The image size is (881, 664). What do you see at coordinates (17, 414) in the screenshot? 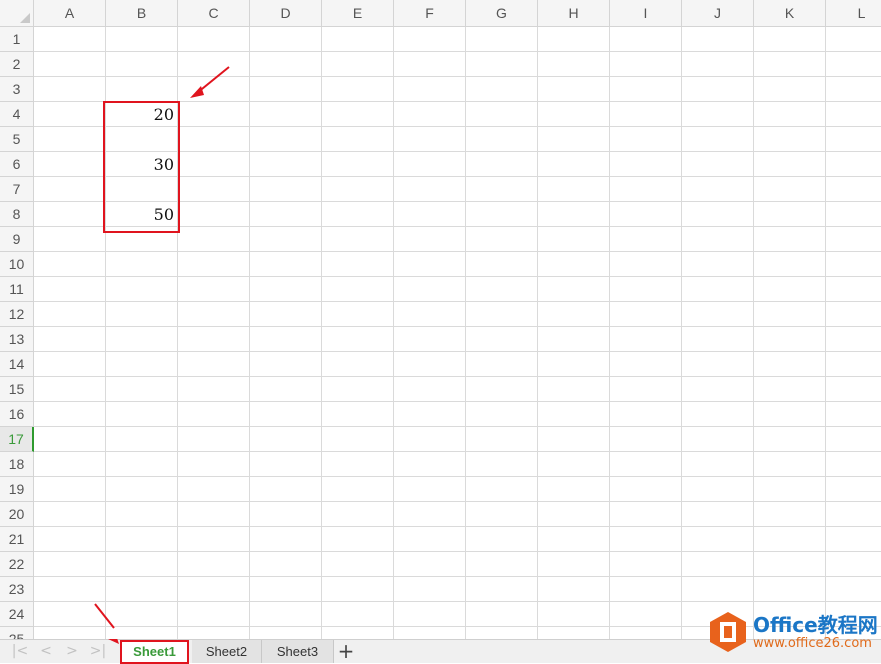
I see `row-header: 16` at bounding box center [17, 414].